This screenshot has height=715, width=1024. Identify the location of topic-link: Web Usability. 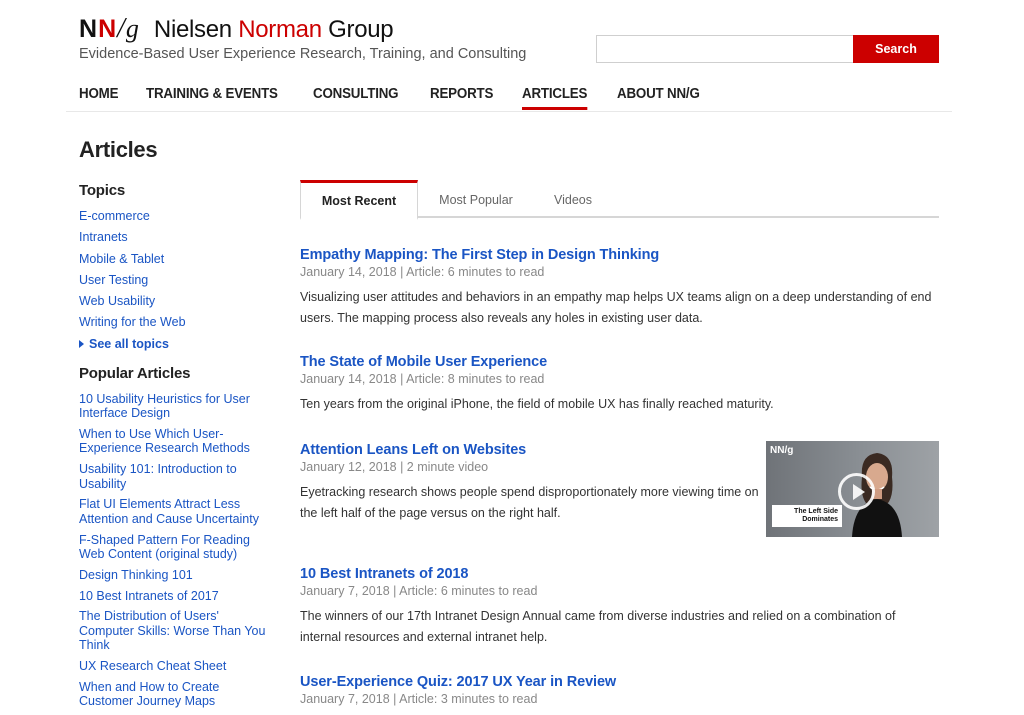
(176, 301).